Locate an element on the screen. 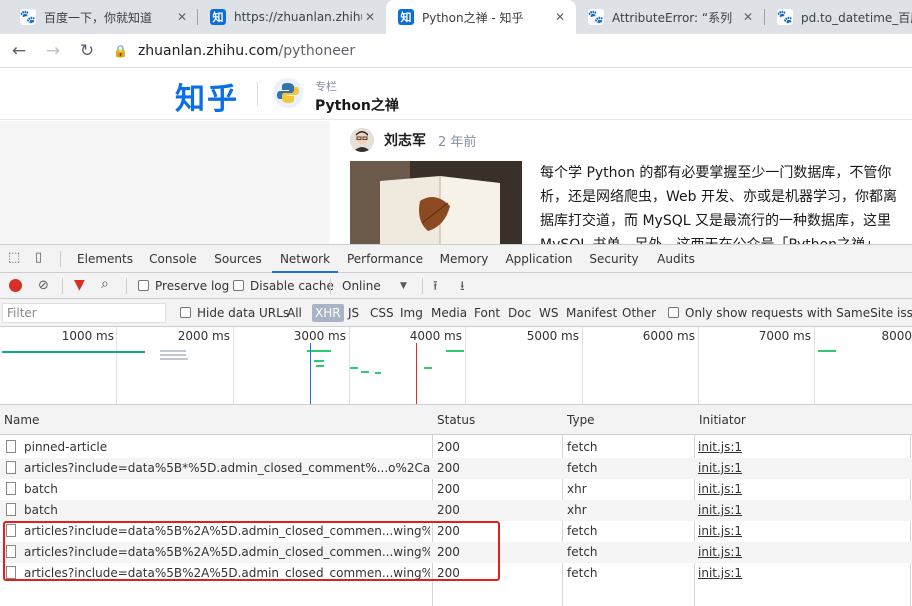  throttling-value: Online is located at coordinates (361, 286).